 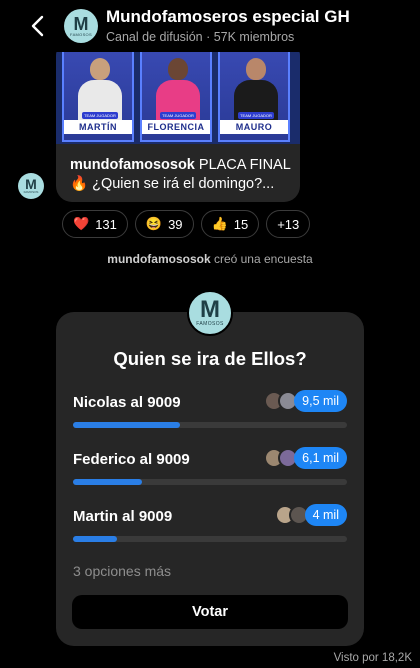 What do you see at coordinates (31, 186) in the screenshot?
I see `sender-avatar: M FAMOSOS` at bounding box center [31, 186].